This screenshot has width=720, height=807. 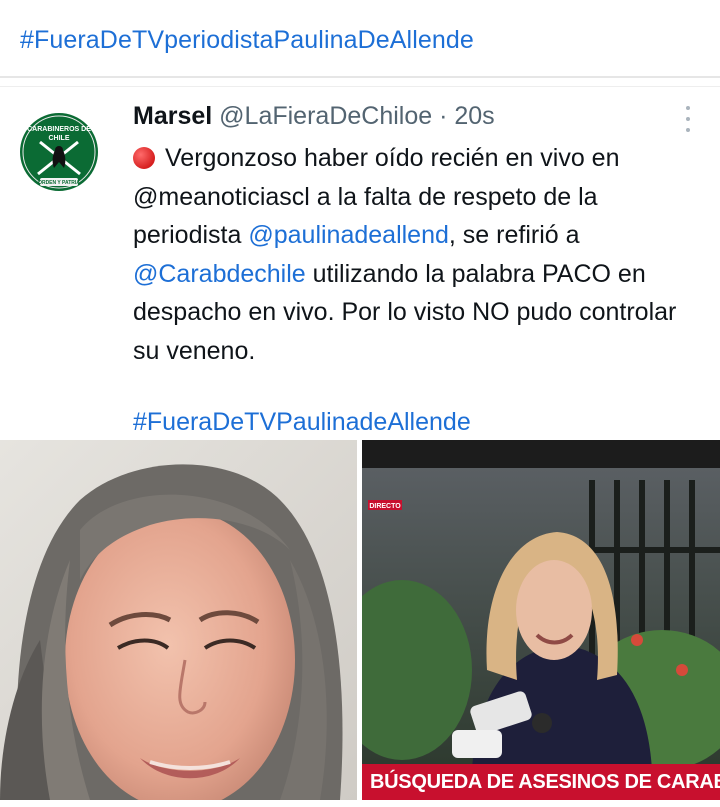 I want to click on tweet-author-line: Marsel @LaFieraDeChiloe · 20s, so click(x=314, y=116).